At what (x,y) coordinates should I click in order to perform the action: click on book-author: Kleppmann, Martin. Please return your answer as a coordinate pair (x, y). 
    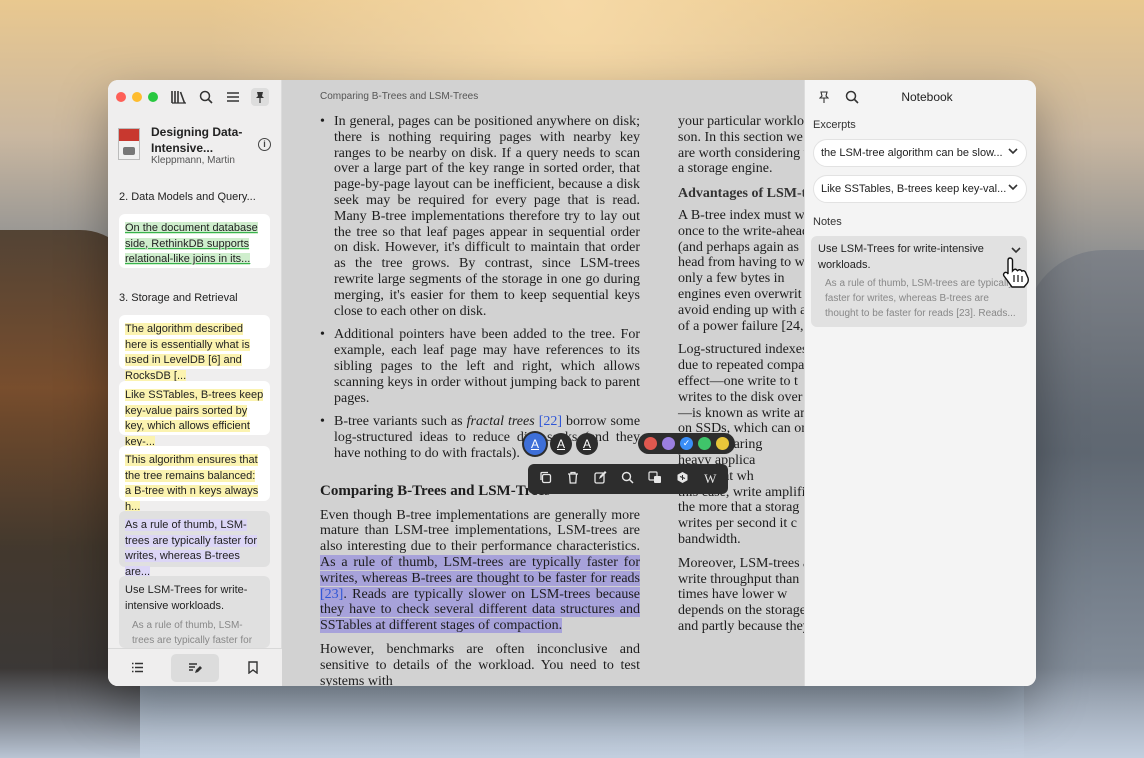
    Looking at the image, I should click on (193, 160).